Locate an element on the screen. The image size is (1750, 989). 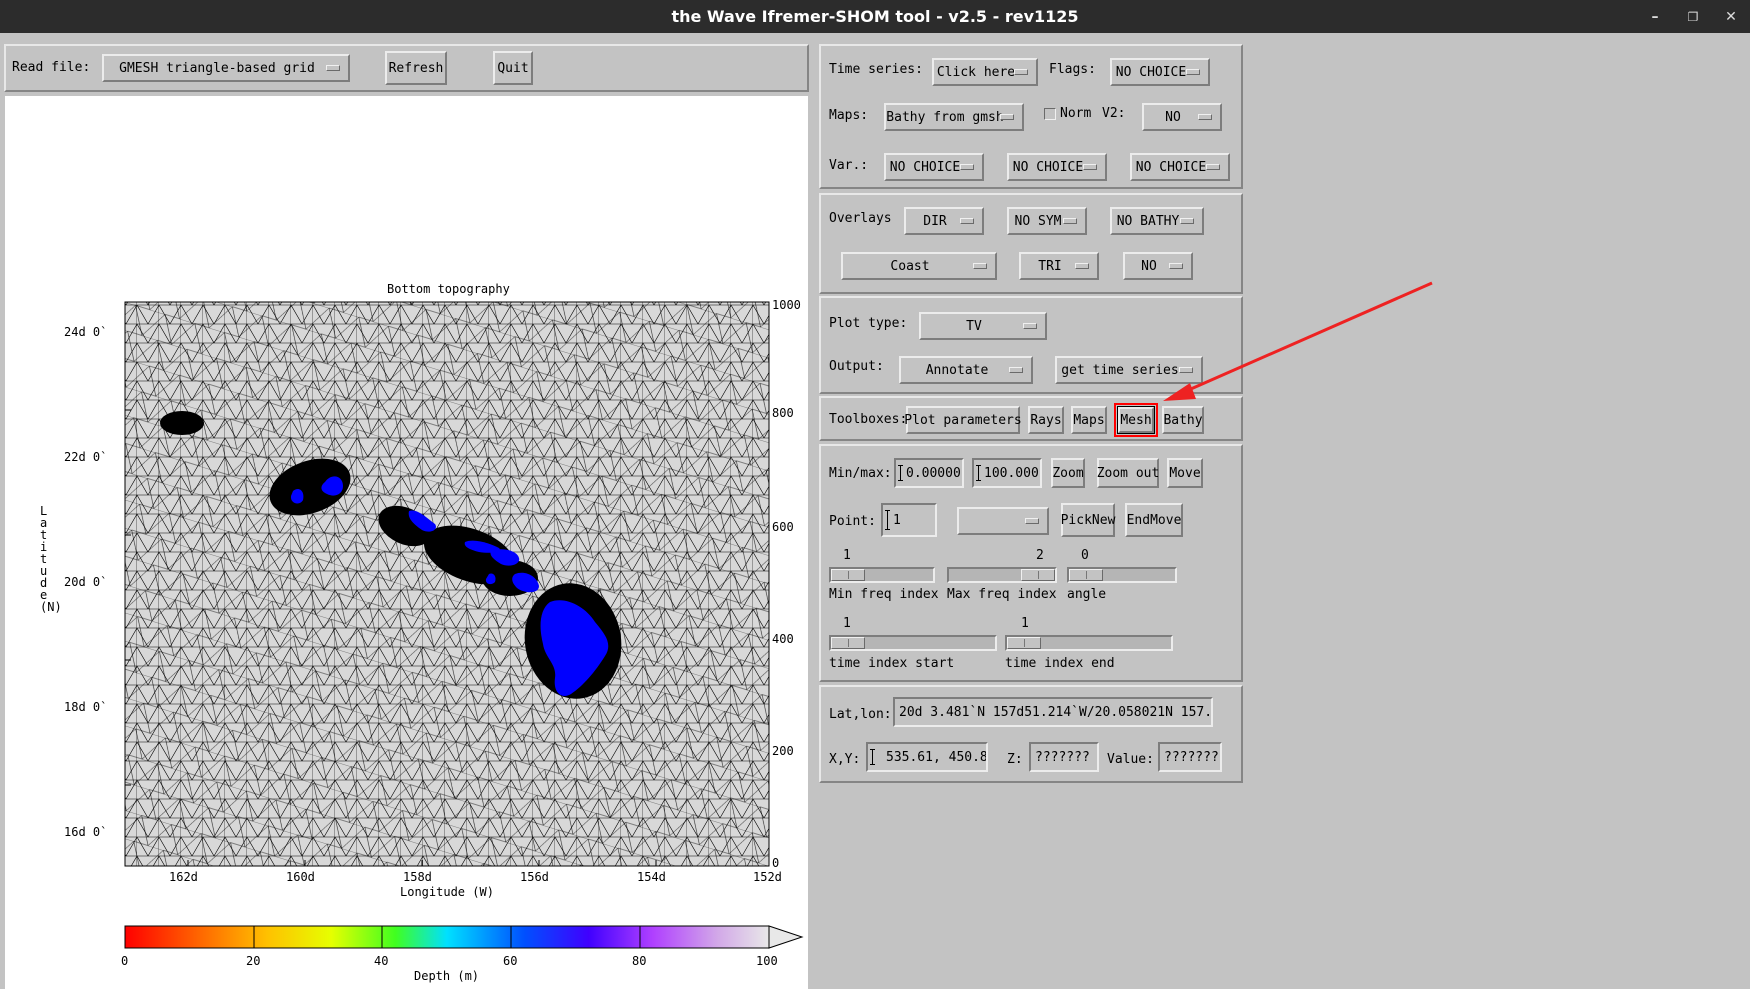
flags-select: NO CHOICE is located at coordinates (1160, 72).